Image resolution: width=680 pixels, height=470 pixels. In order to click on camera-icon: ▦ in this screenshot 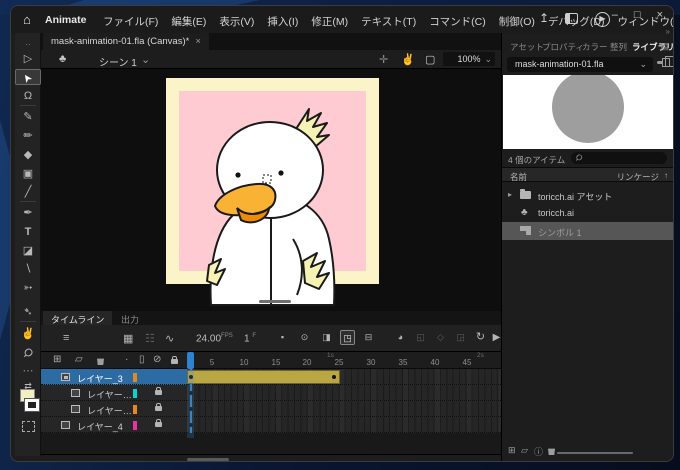, I will do `click(128, 338)`.